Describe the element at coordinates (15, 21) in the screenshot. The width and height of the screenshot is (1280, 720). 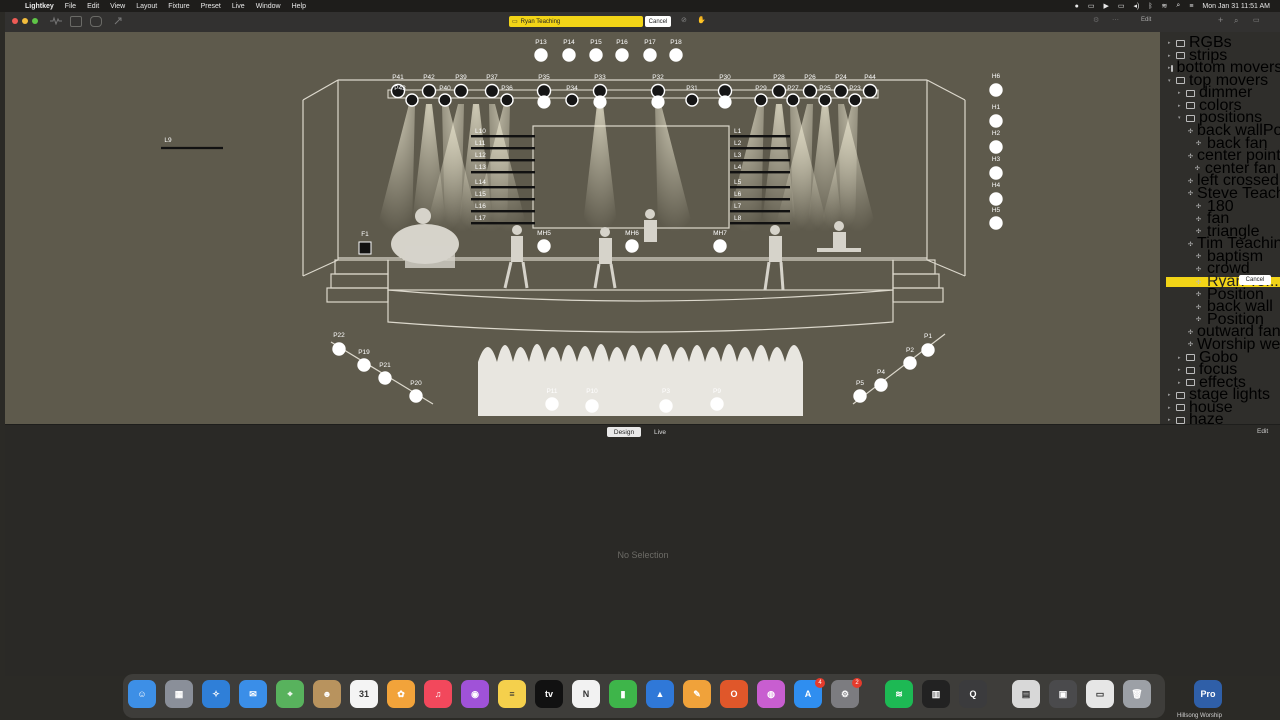
I see `close-window-button` at that location.